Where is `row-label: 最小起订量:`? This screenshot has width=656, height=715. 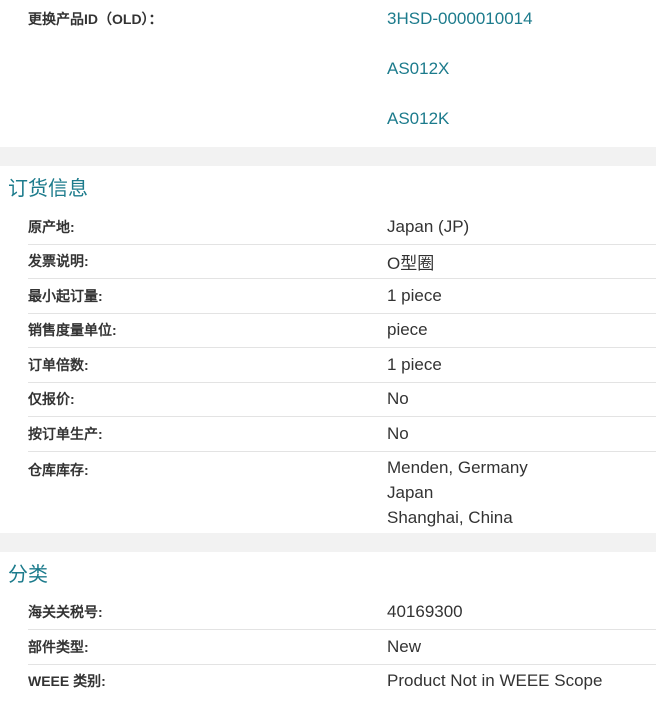
row-label: 最小起订量: is located at coordinates (65, 295).